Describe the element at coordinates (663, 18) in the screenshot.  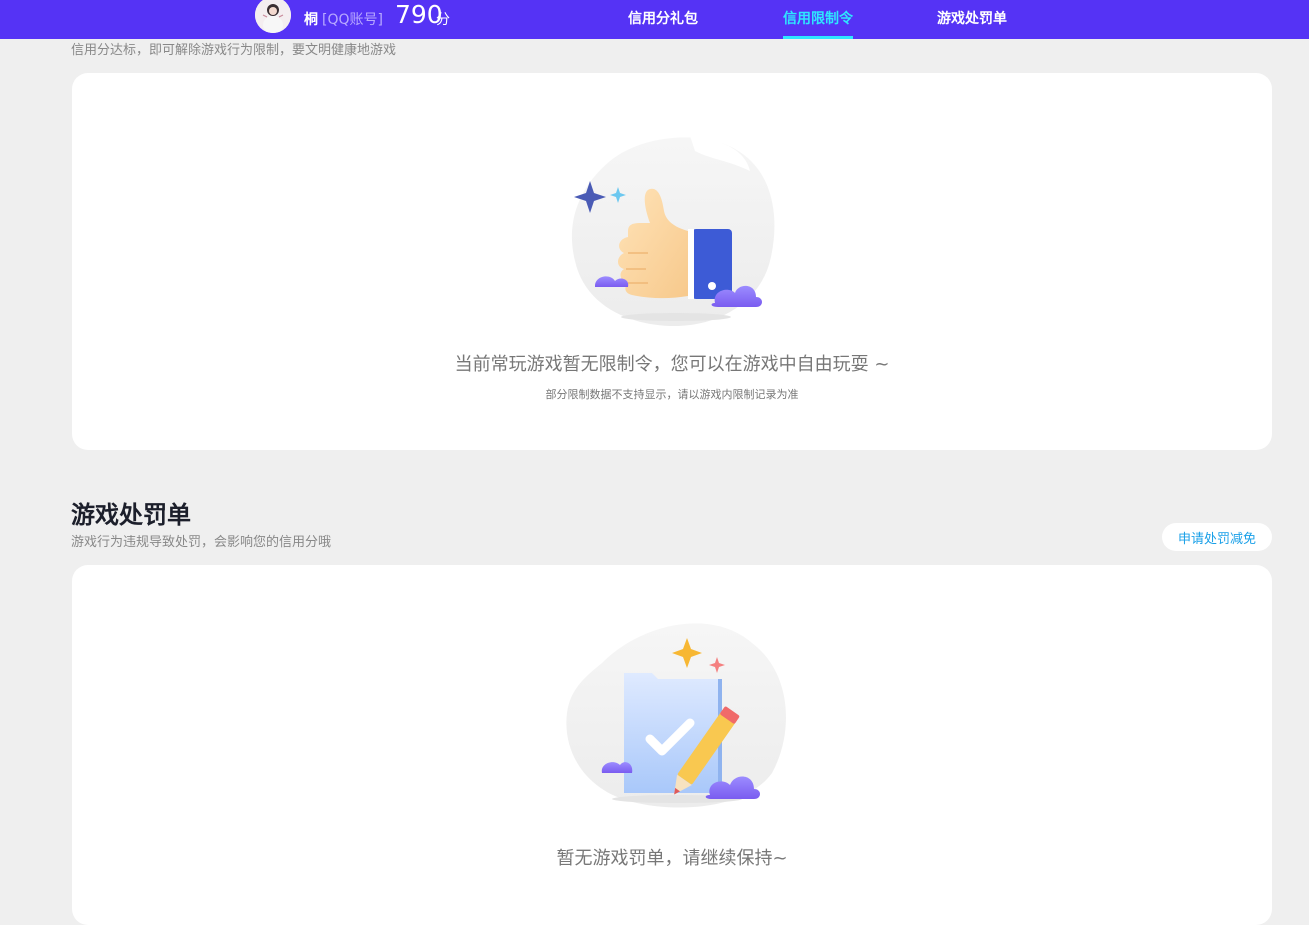
I see `tab-credit-gift: 信用分礼包` at that location.